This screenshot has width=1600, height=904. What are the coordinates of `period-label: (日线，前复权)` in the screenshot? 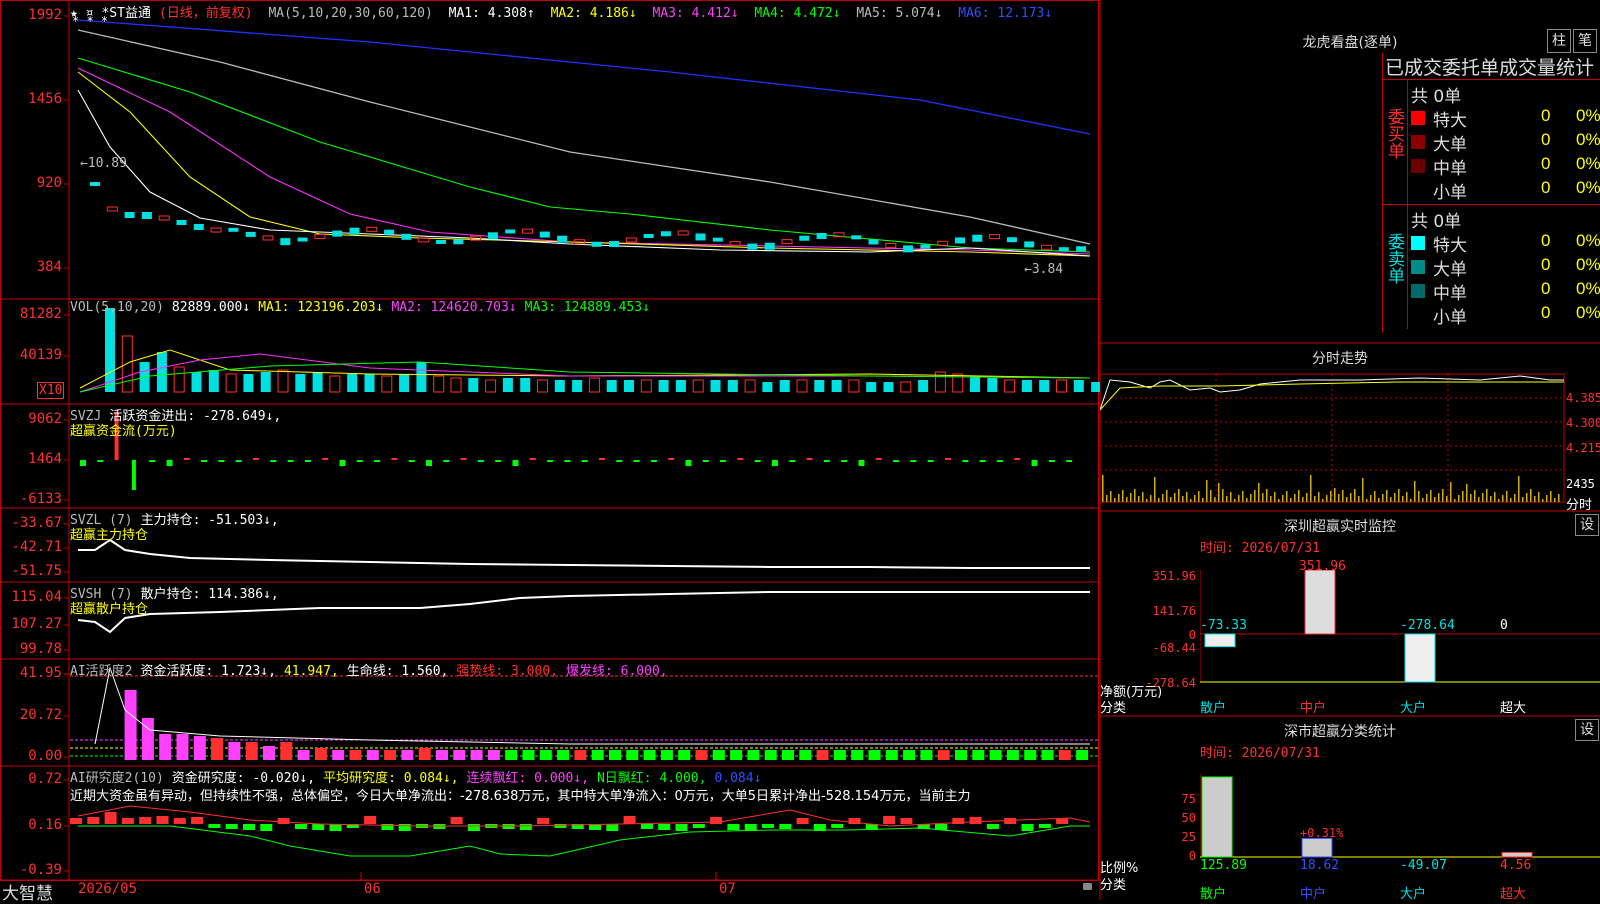 It's located at (206, 13).